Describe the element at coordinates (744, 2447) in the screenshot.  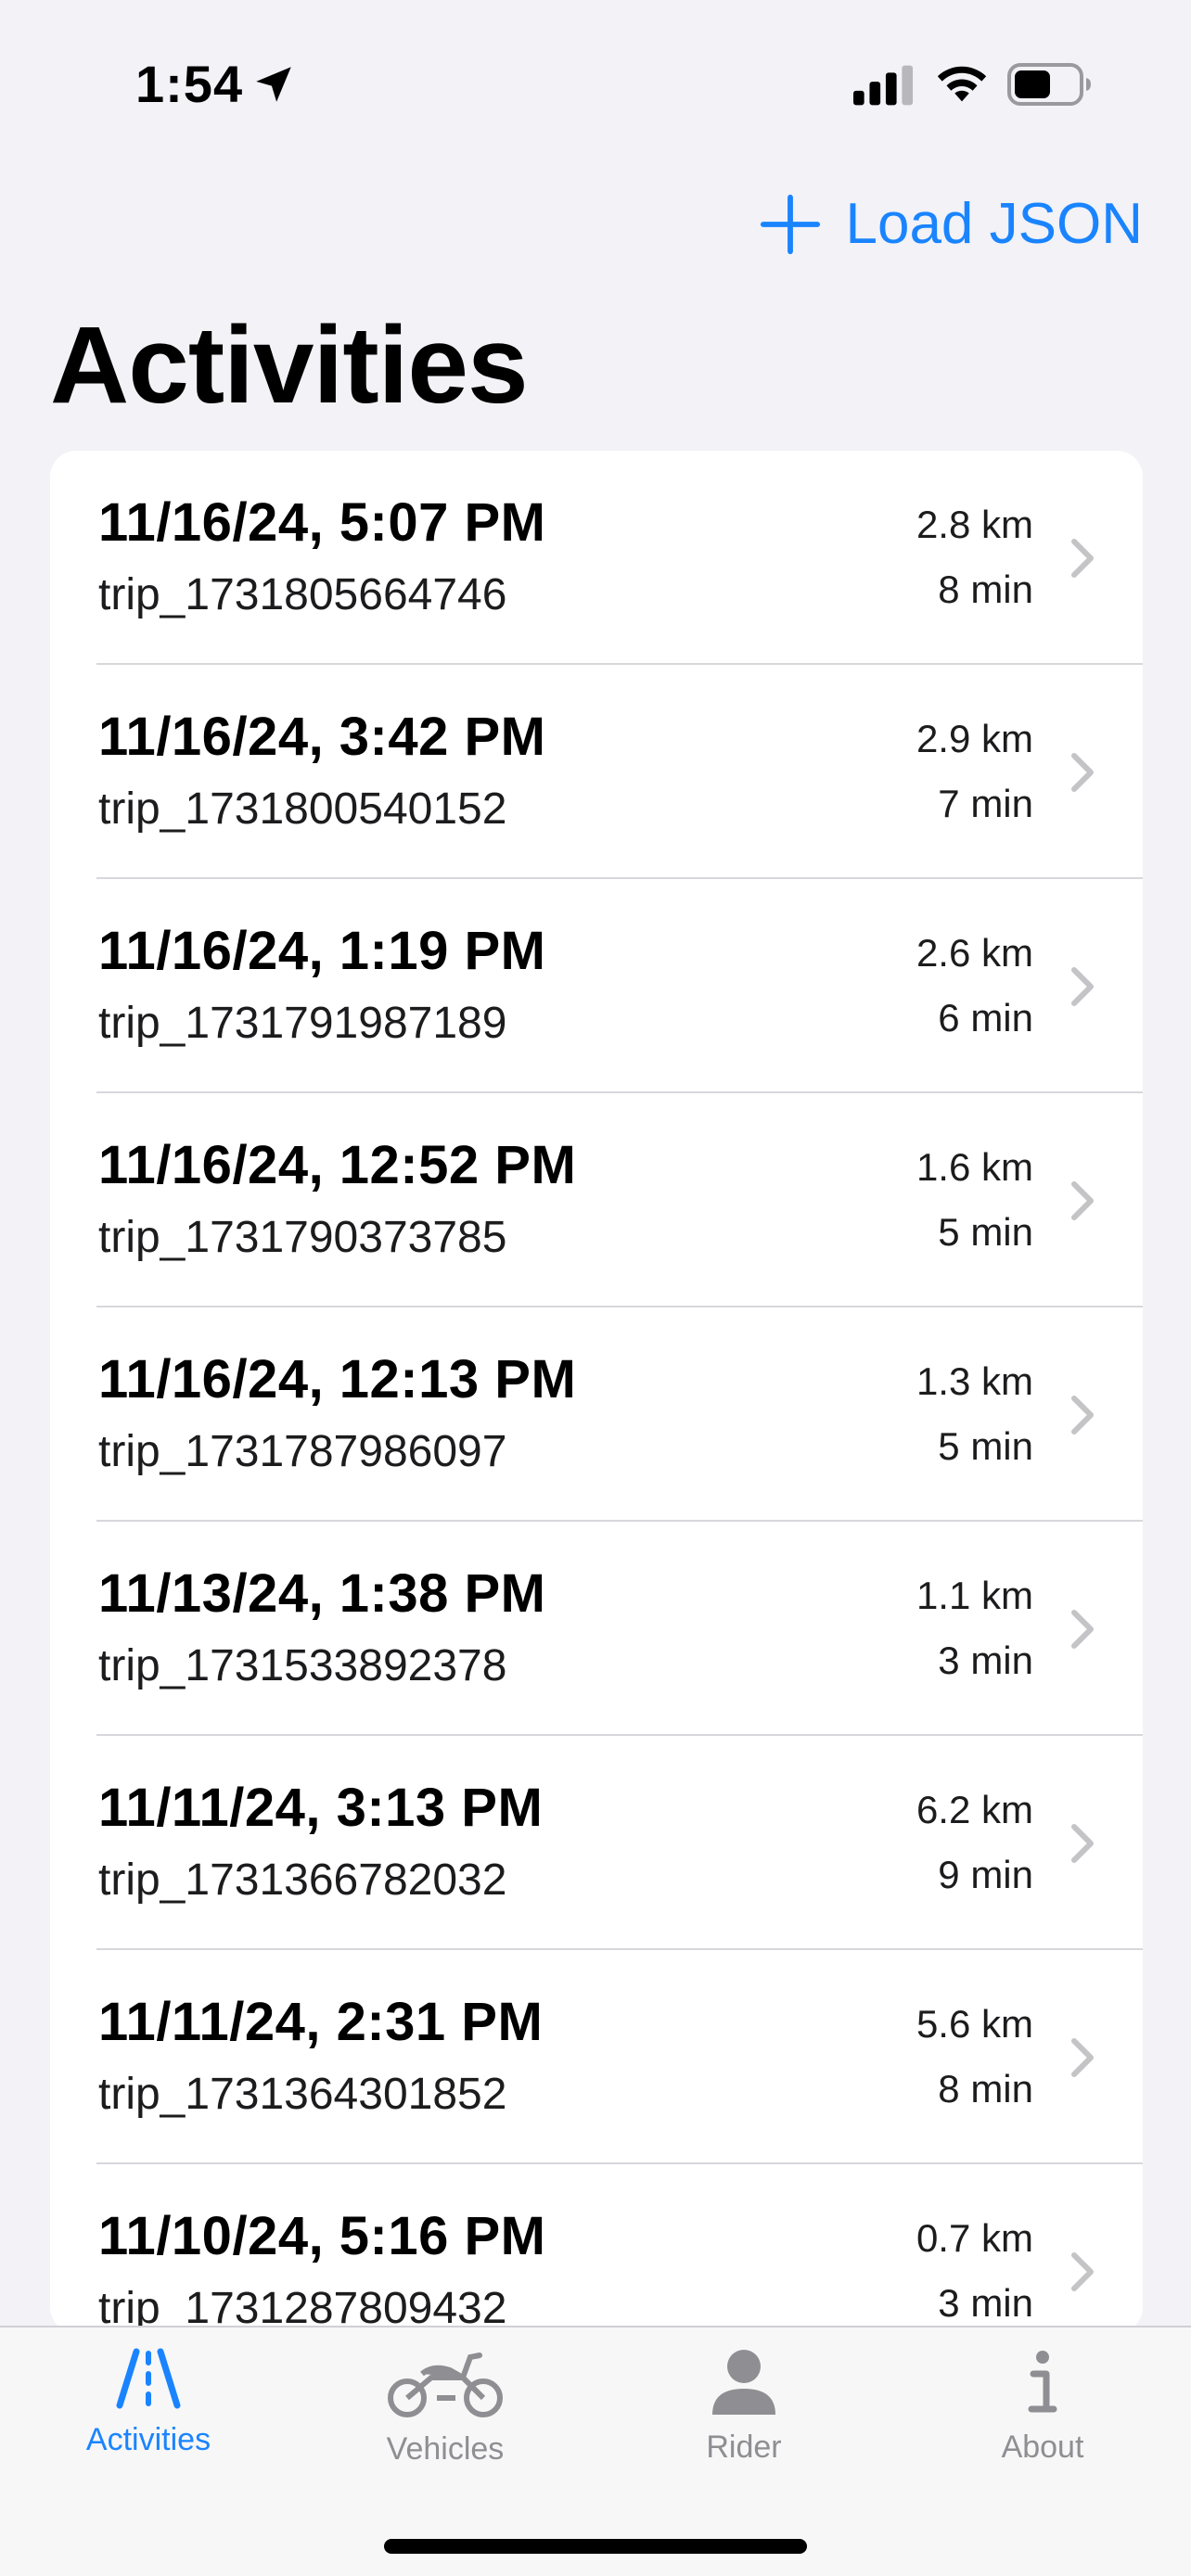
I see `tab-label: Rider` at that location.